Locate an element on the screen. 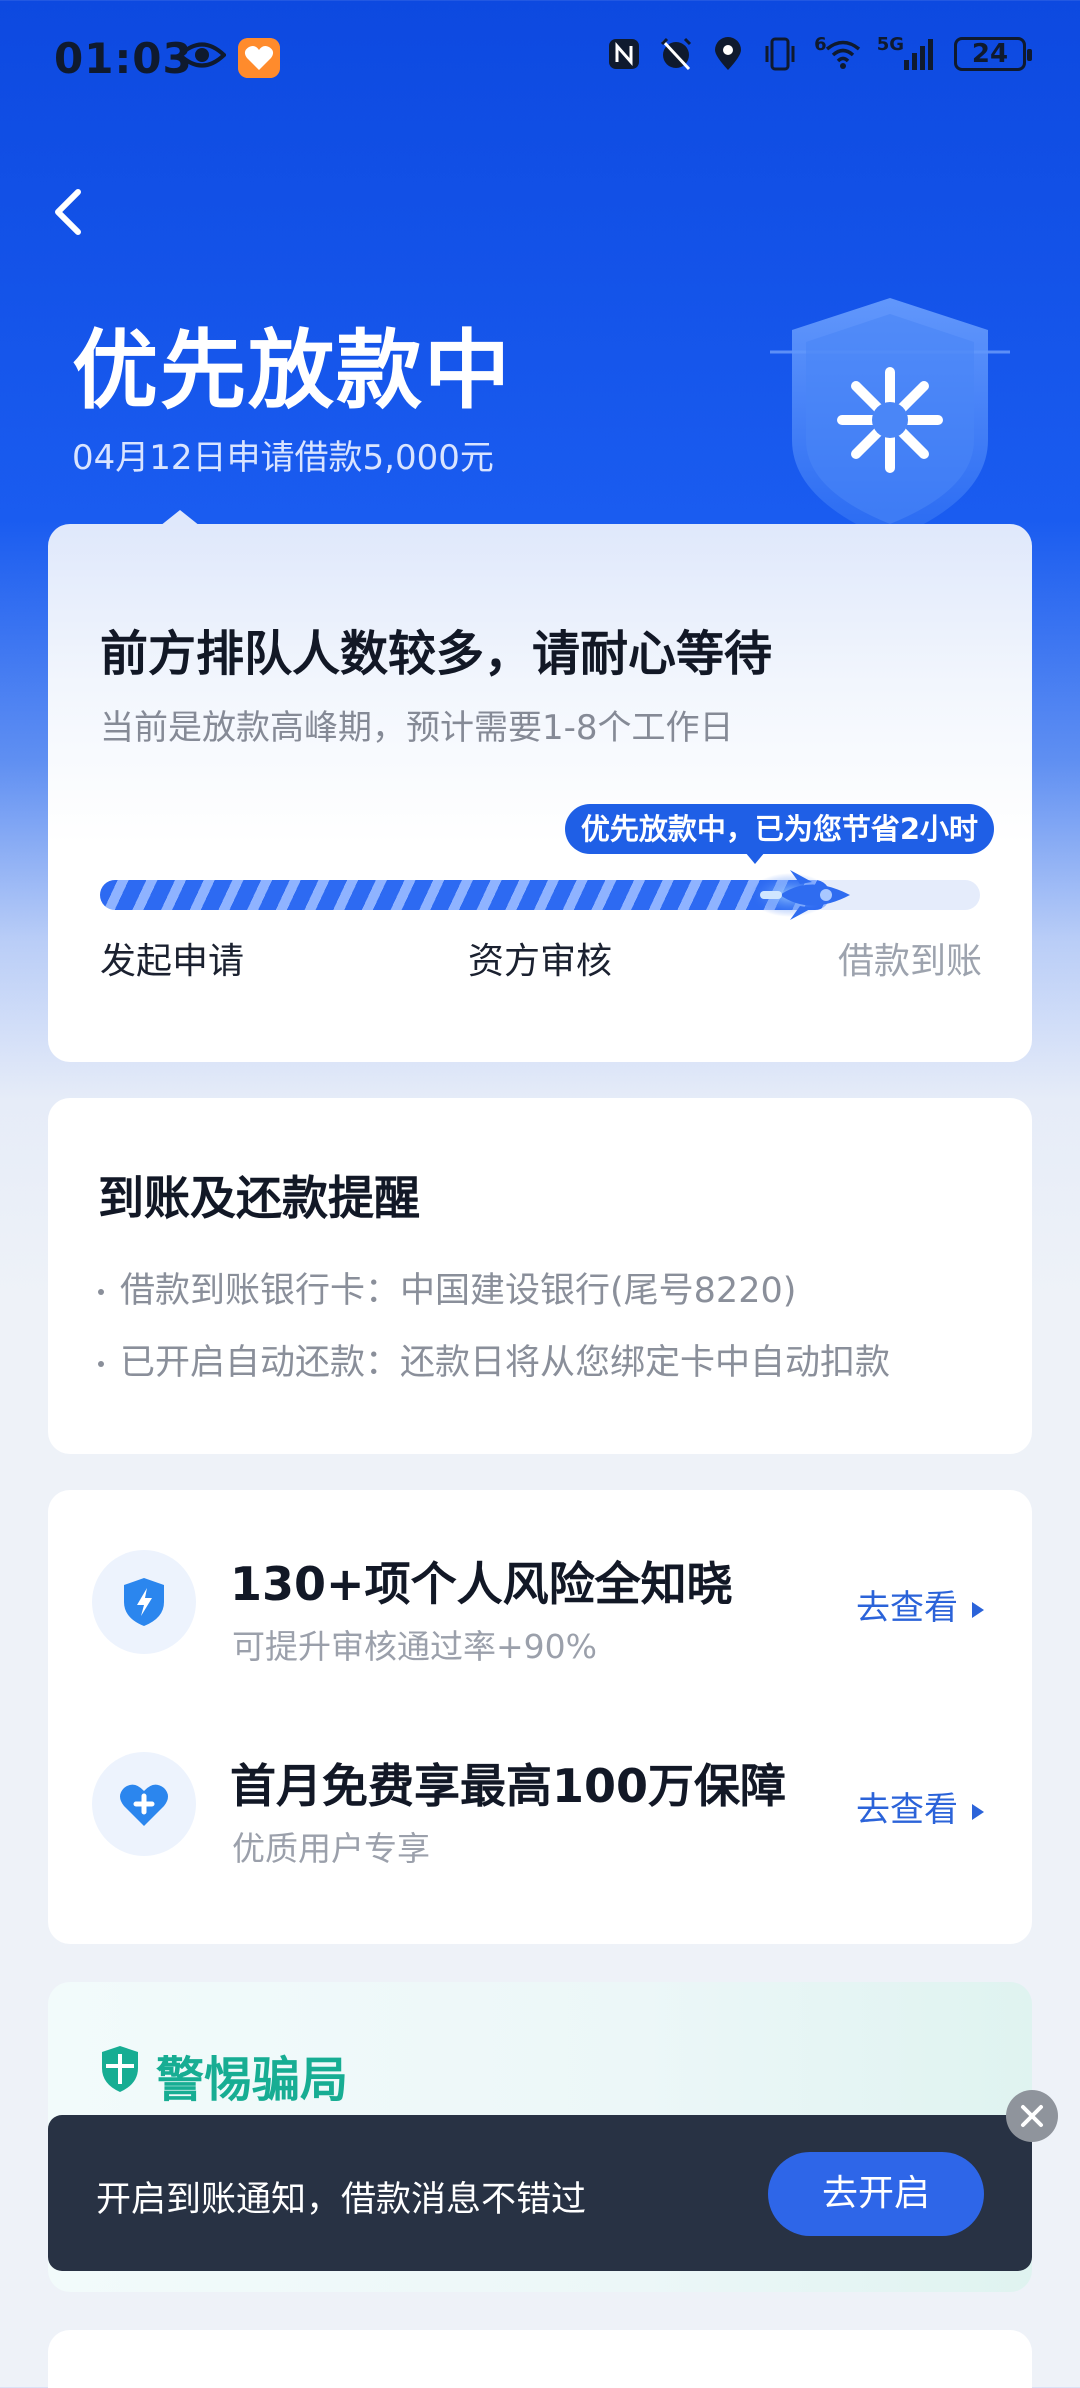  wifi-icon is located at coordinates (842, 54).